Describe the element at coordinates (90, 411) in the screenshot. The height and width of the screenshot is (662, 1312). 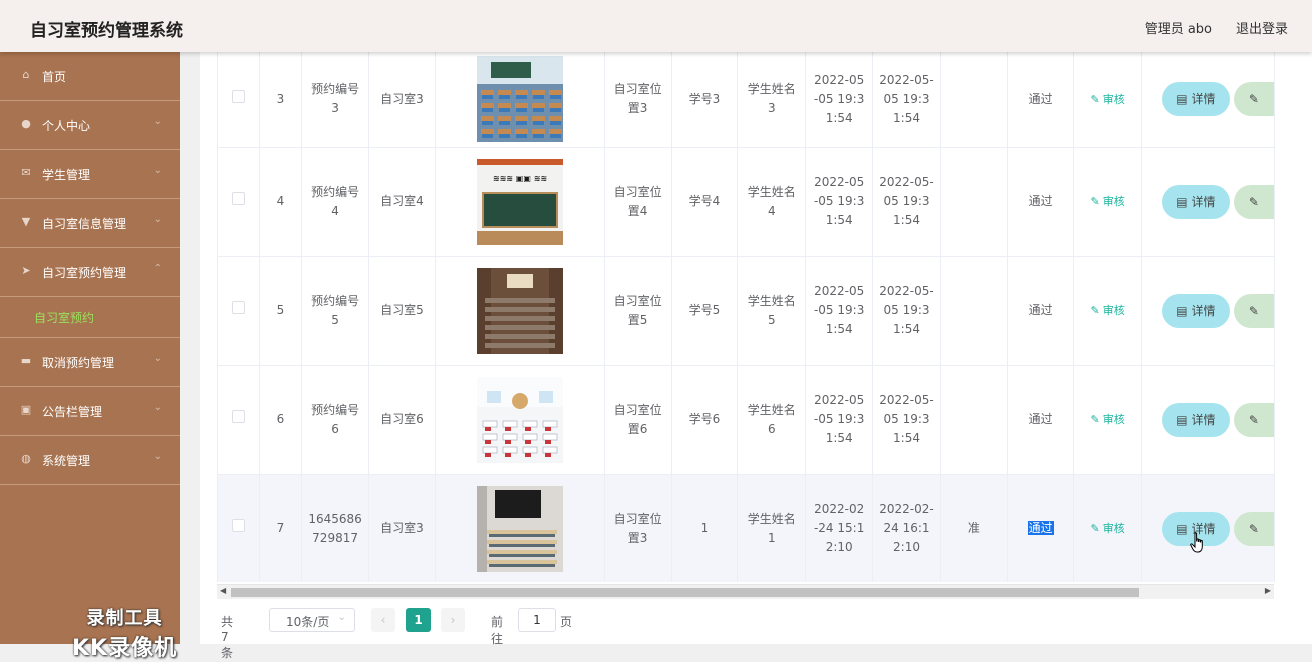
I see `sidebar-item-6: ▣ 公告栏管理 ⌄` at that location.